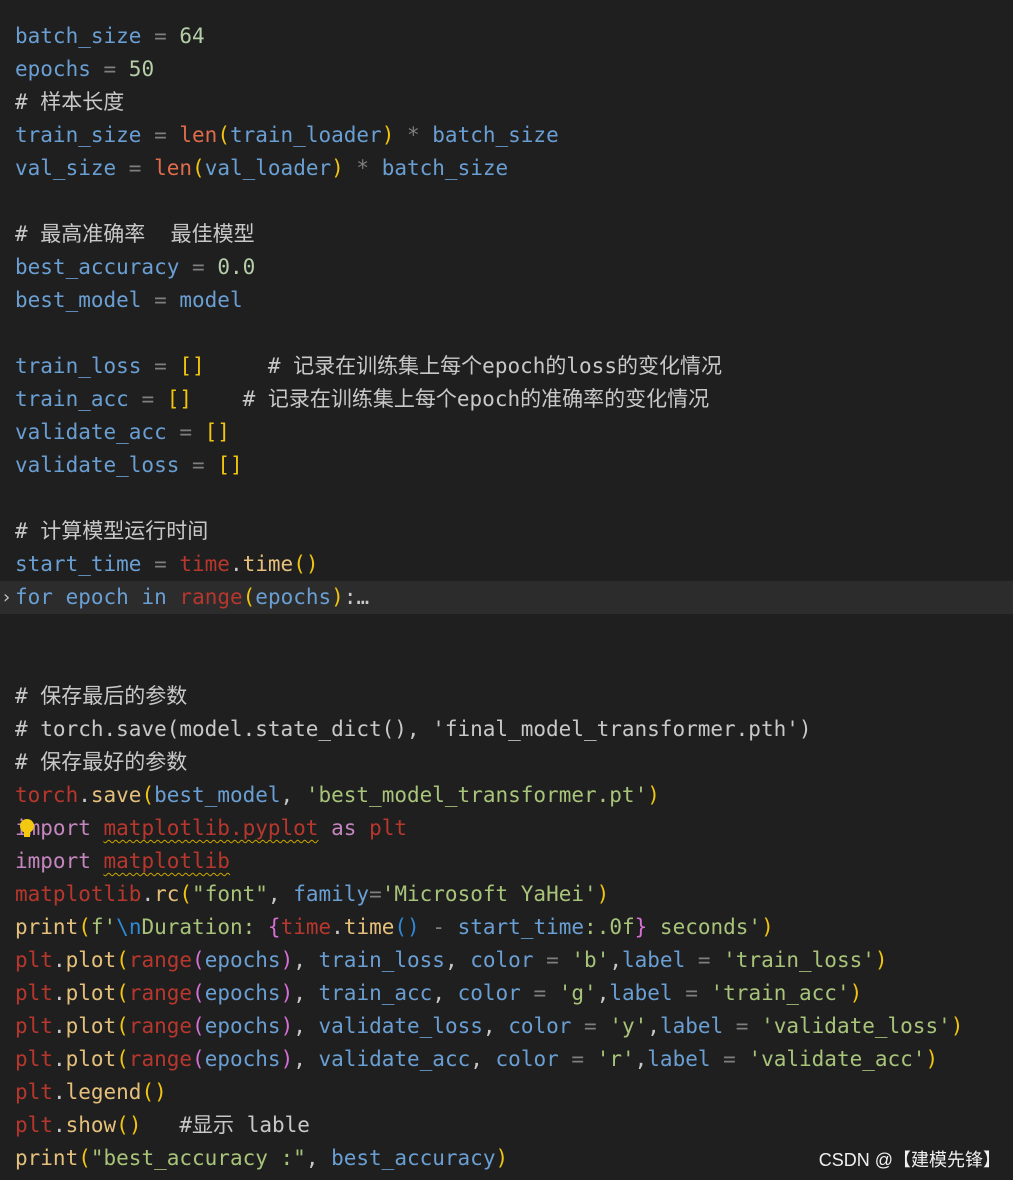 The width and height of the screenshot is (1013, 1180). I want to click on code-token: start_time, so click(78, 564).